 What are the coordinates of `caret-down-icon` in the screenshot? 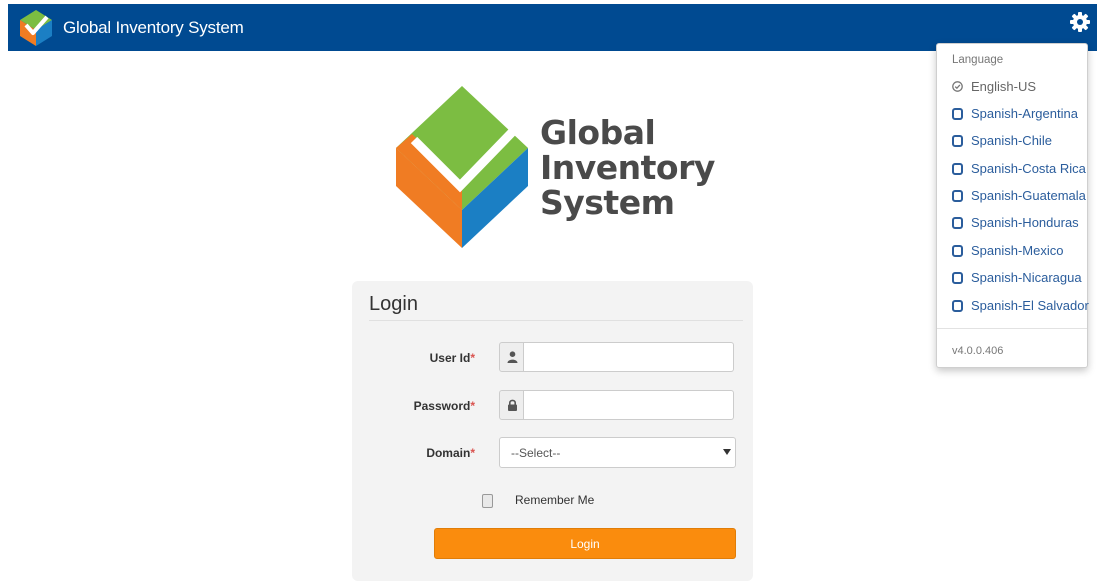 It's located at (727, 452).